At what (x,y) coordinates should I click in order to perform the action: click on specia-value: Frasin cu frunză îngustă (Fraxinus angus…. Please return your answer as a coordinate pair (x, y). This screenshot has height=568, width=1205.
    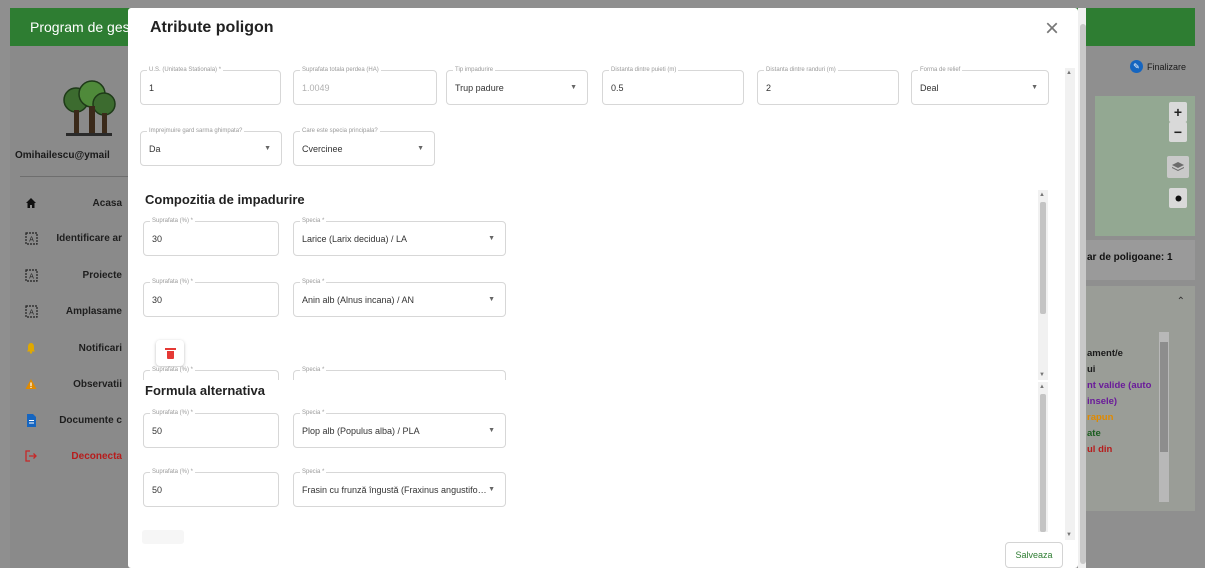
    Looking at the image, I should click on (394, 490).